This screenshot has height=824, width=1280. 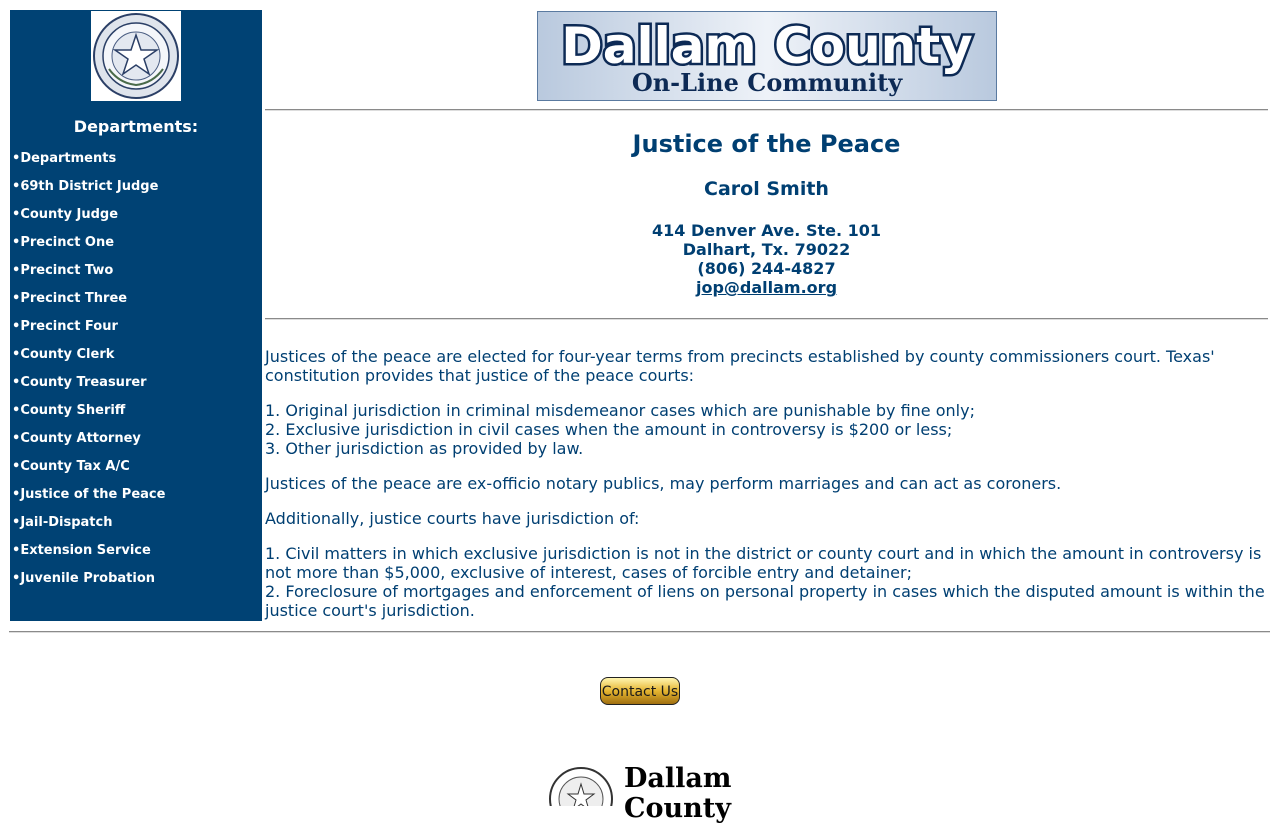 What do you see at coordinates (767, 46) in the screenshot?
I see `banner-title: Dallam County` at bounding box center [767, 46].